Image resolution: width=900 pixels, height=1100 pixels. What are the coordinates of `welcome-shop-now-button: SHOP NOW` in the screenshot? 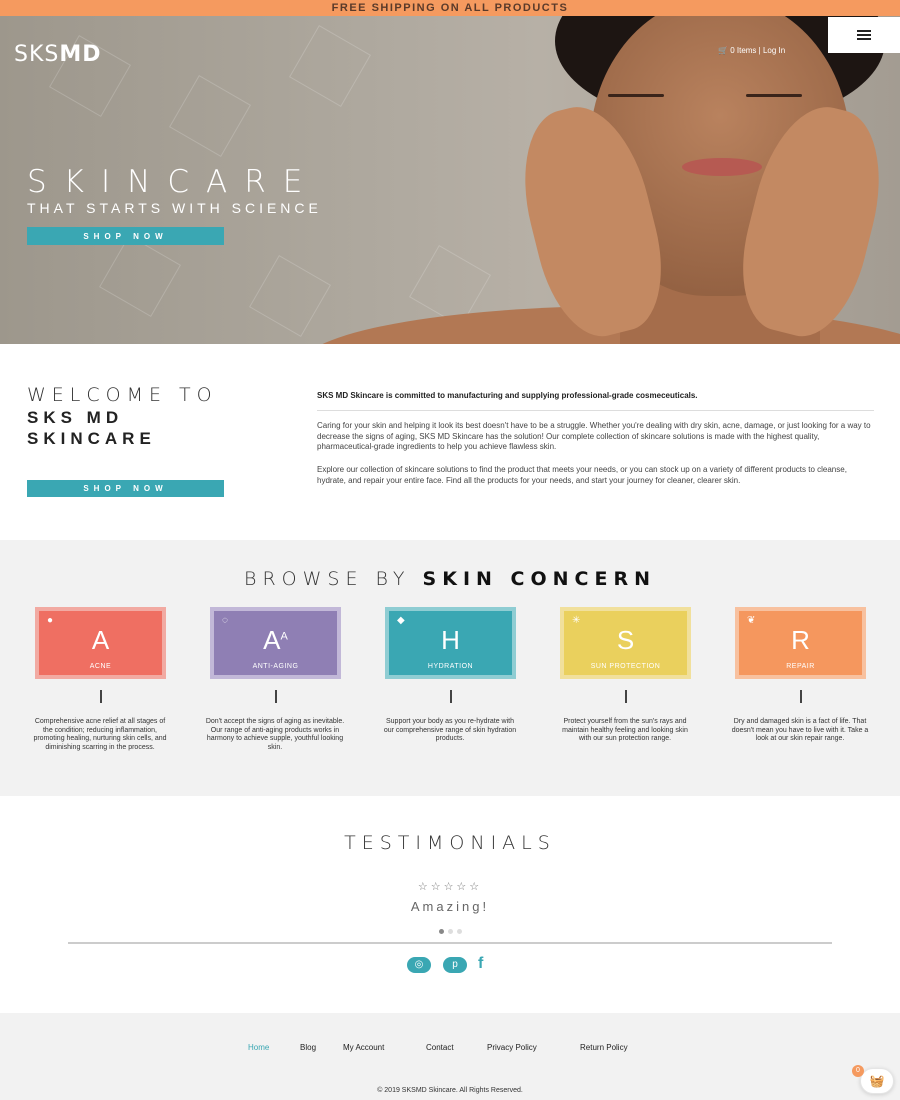 It's located at (125, 488).